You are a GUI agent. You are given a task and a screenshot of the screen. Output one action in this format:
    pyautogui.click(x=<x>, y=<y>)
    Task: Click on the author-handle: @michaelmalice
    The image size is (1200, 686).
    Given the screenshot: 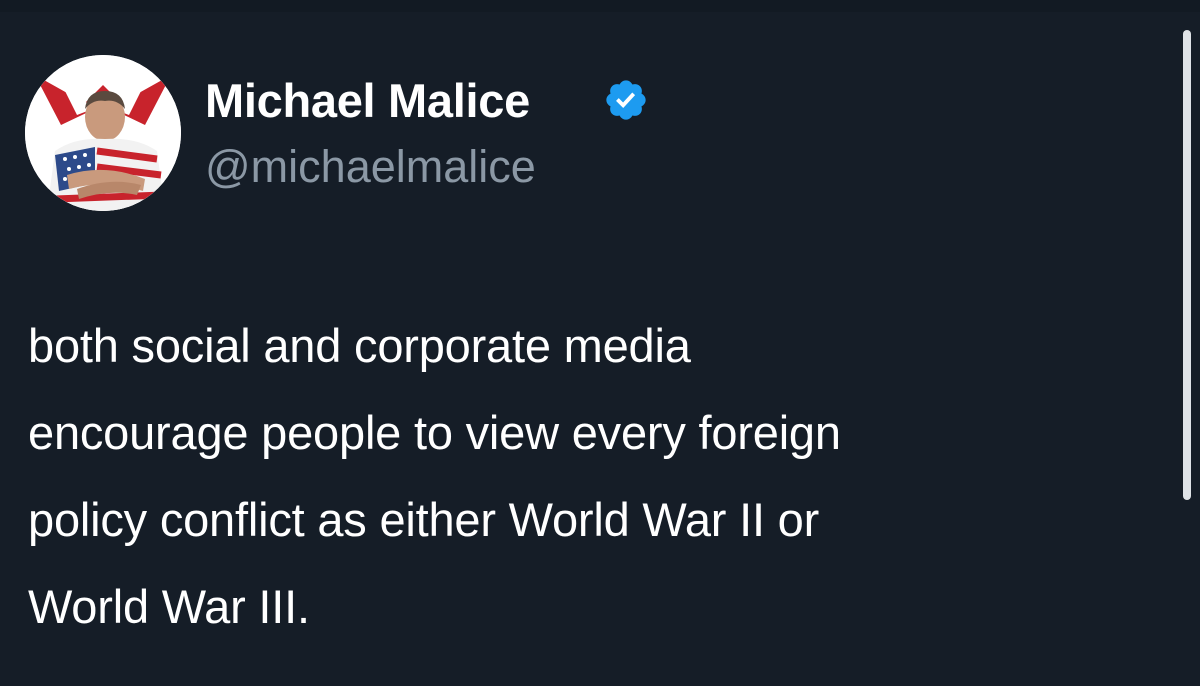 What is the action you would take?
    pyautogui.click(x=370, y=167)
    